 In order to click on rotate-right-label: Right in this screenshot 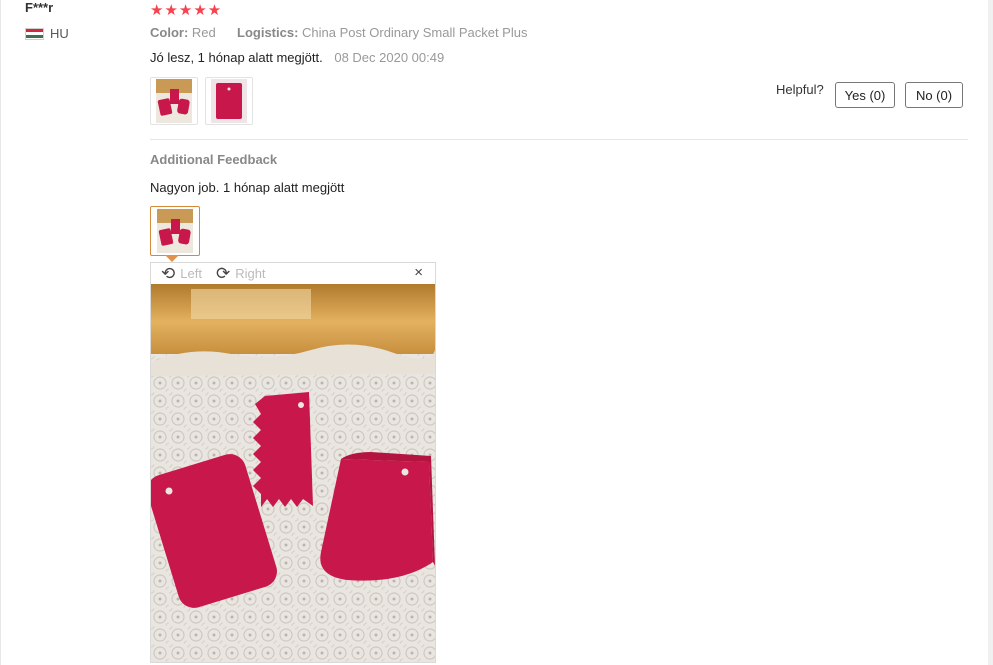, I will do `click(250, 273)`.